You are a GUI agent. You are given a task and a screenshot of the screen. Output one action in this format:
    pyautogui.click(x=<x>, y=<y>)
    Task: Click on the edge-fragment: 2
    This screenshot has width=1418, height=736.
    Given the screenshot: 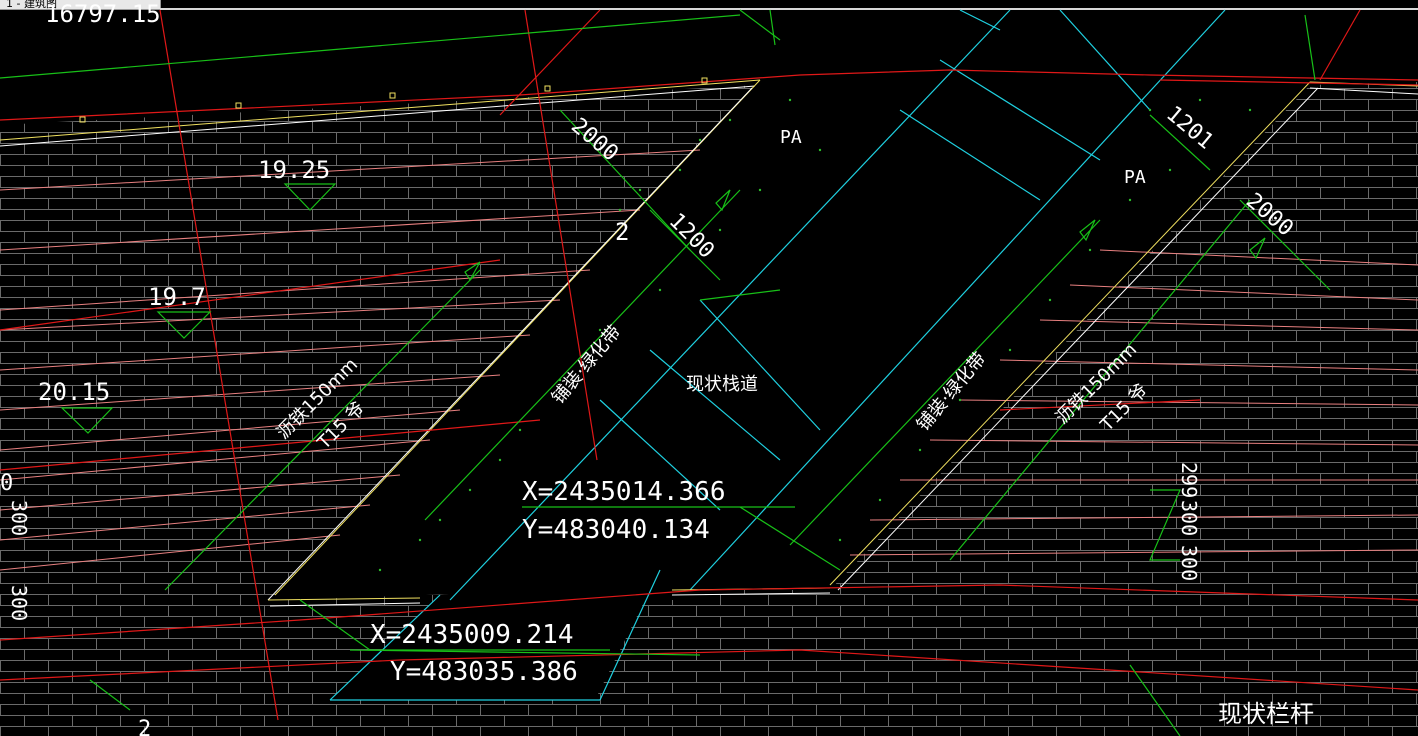 What is the action you would take?
    pyautogui.click(x=144, y=726)
    